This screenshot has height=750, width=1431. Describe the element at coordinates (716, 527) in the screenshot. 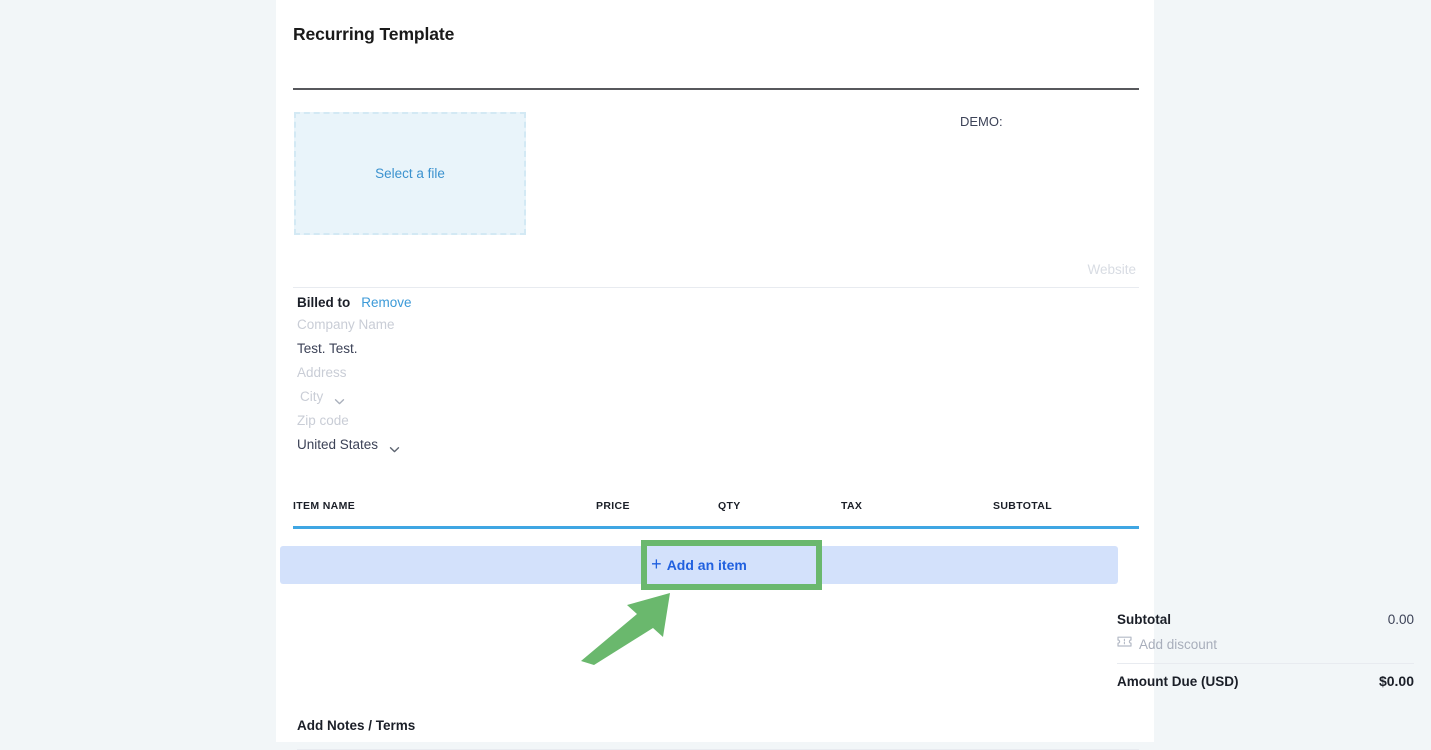

I see `items-header-divider` at that location.